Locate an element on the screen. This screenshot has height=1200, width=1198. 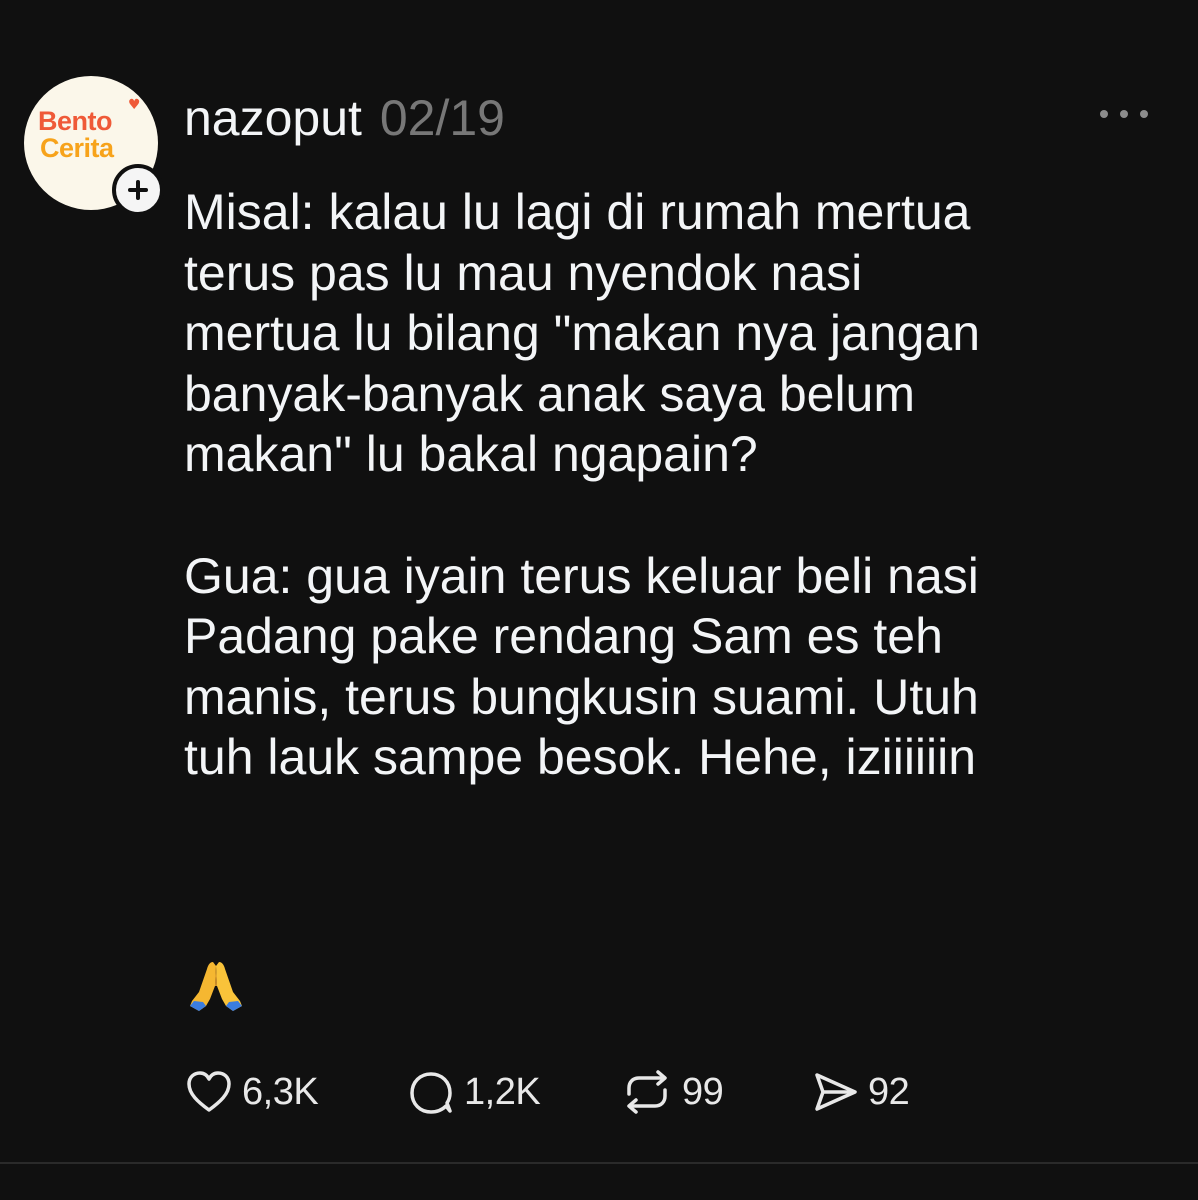
more-options-icon is located at coordinates (1124, 114).